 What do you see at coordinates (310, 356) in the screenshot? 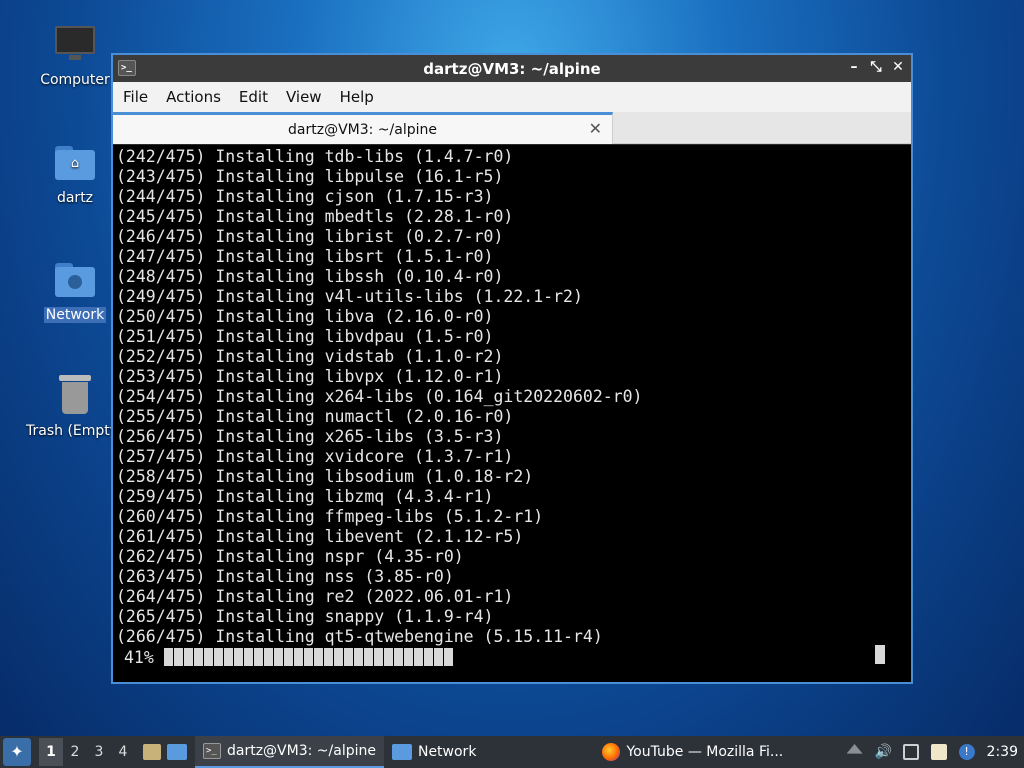
I see `terminal-line: (252/475) Installing vidstab (1.1.0-r2)` at bounding box center [310, 356].